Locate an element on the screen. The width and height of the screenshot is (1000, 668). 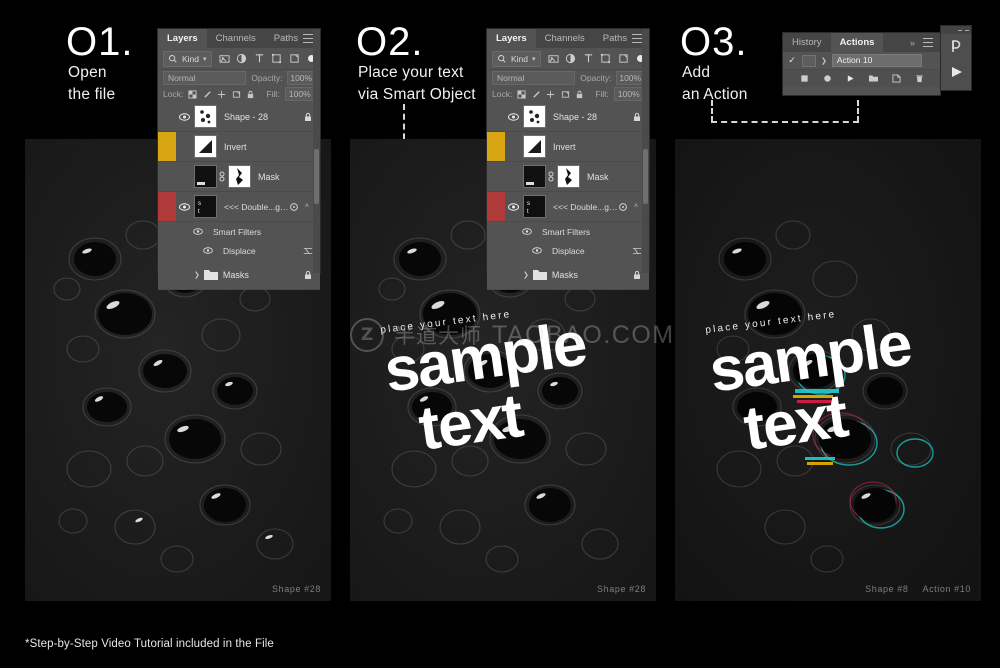
lock-artboard-nesting-icon is located at coordinates (236, 94).